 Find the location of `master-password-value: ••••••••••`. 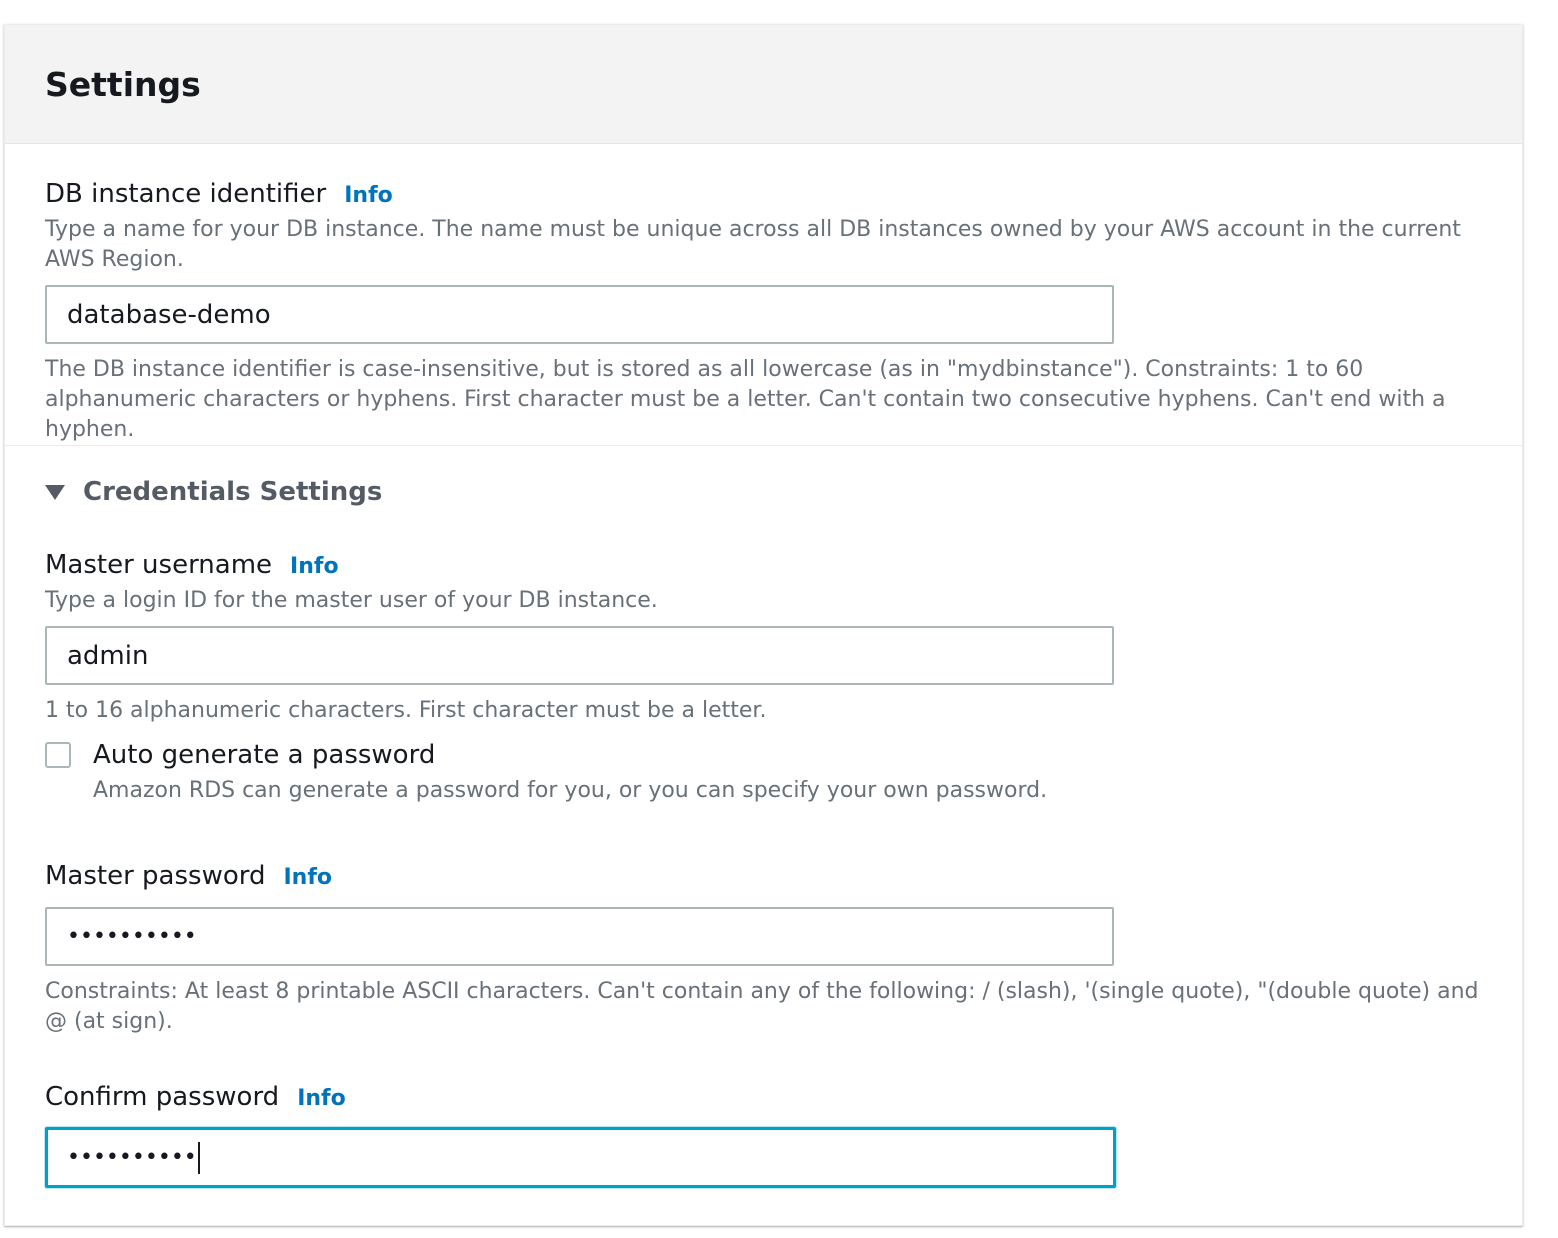

master-password-value: •••••••••• is located at coordinates (132, 936).